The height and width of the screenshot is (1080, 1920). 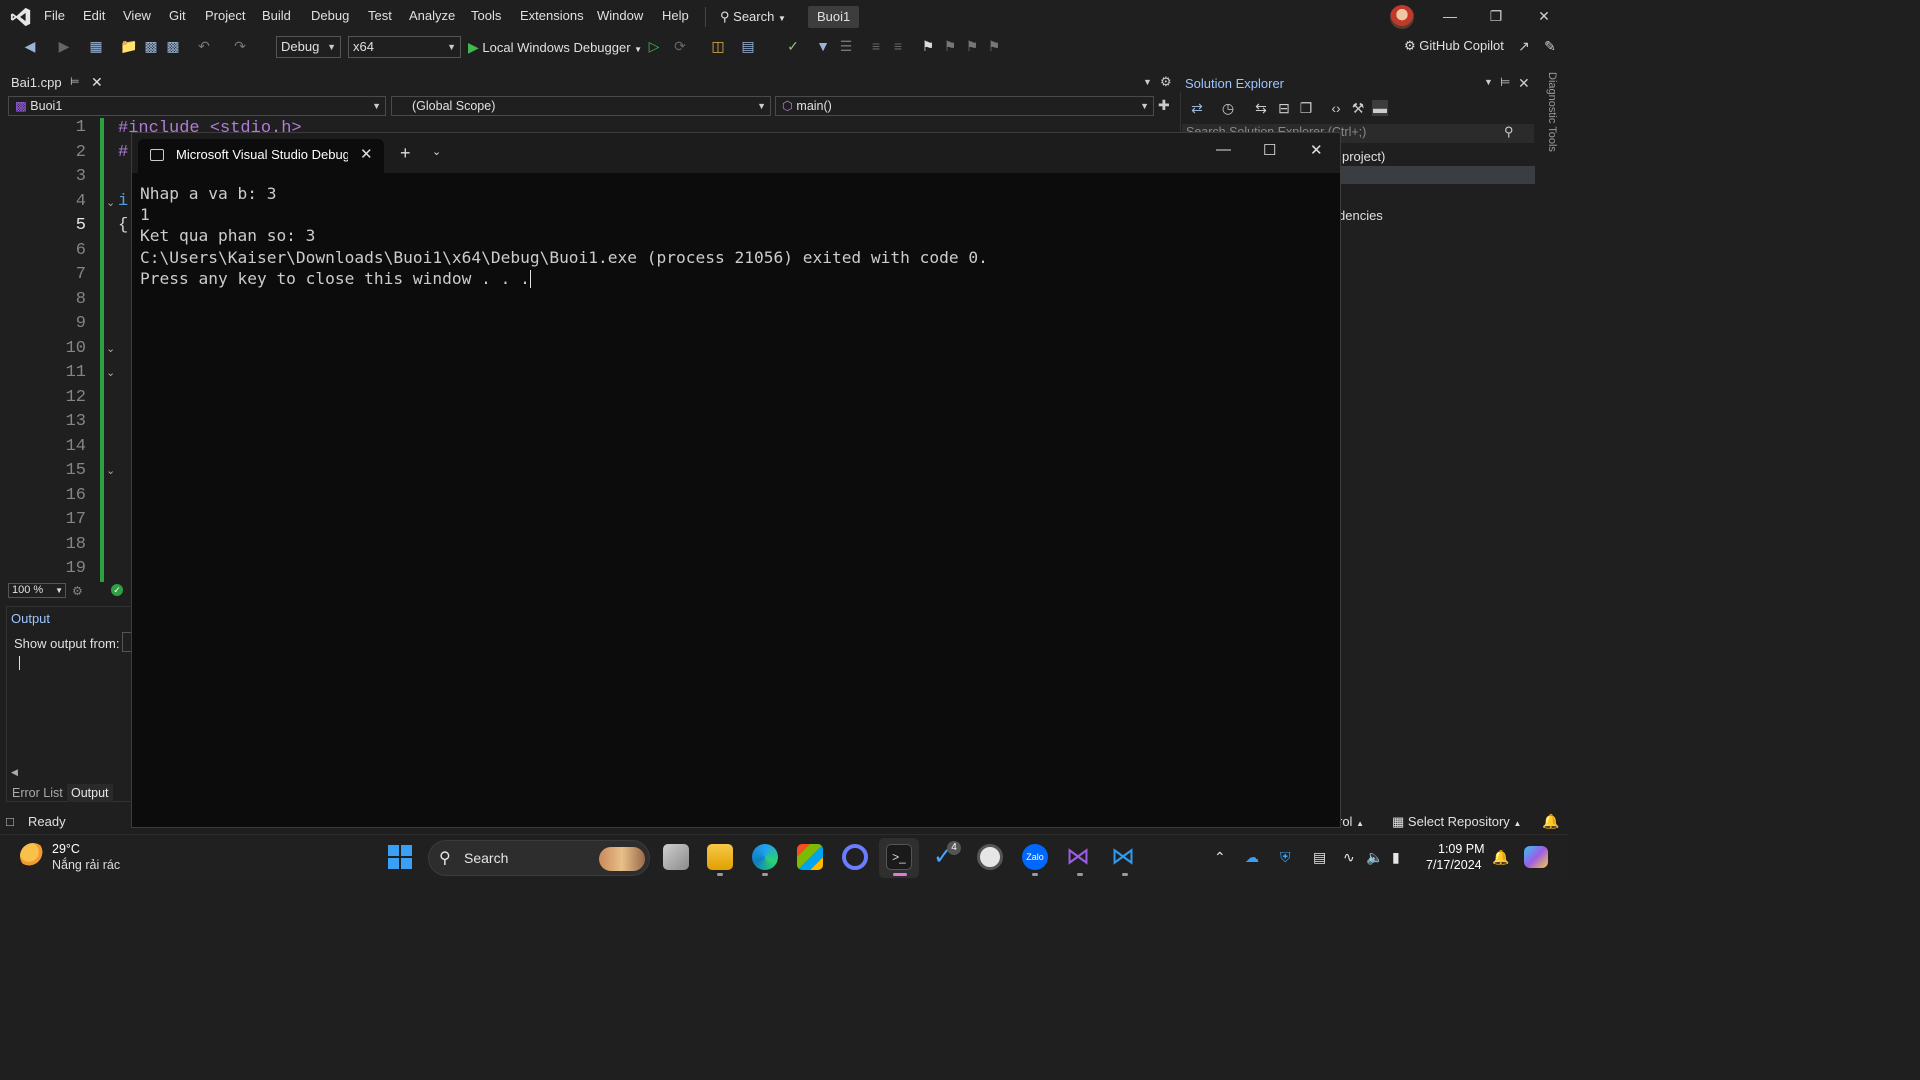 What do you see at coordinates (846, 46) in the screenshot?
I see `format-icon: ☰` at bounding box center [846, 46].